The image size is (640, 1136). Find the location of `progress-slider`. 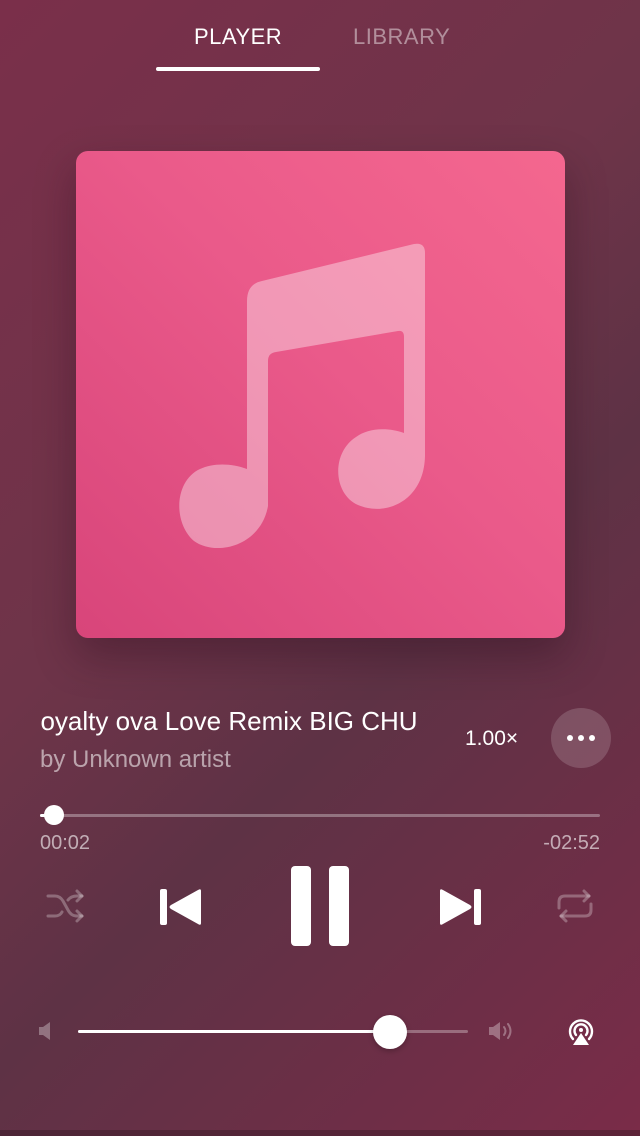

progress-slider is located at coordinates (320, 815).